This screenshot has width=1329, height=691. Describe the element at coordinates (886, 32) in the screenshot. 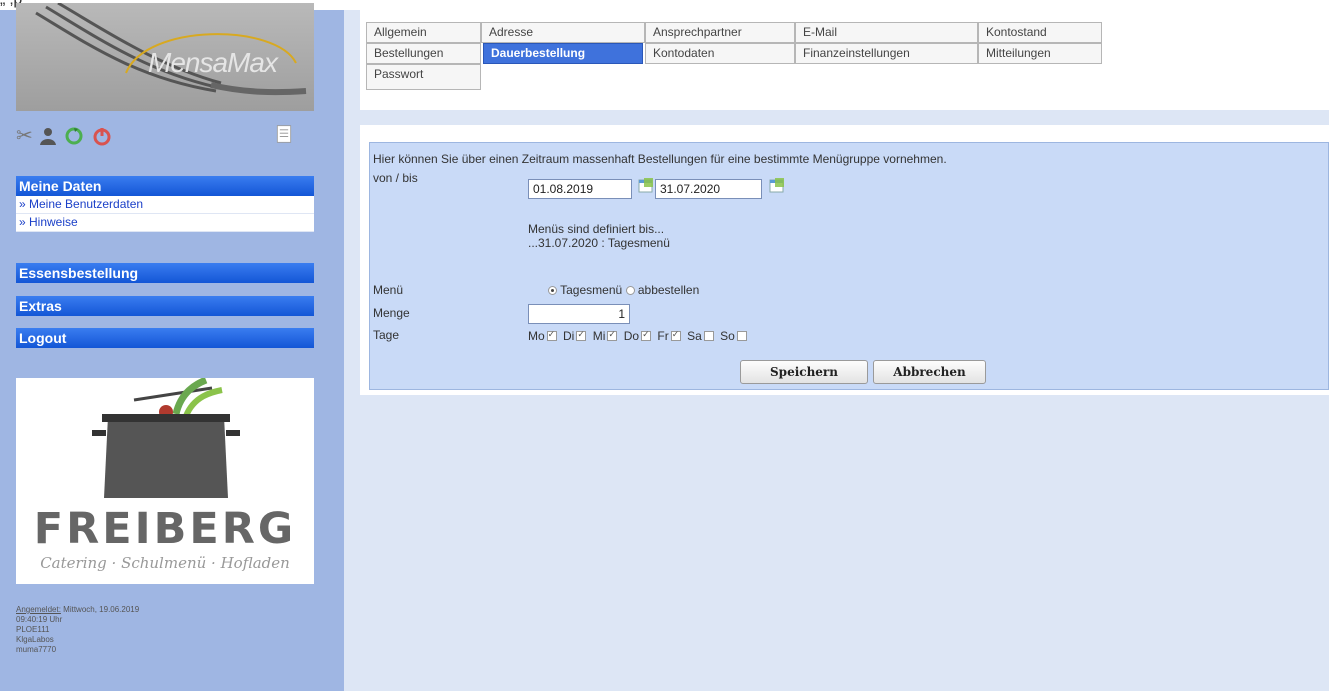

I see `tab-email: E-Mail` at that location.